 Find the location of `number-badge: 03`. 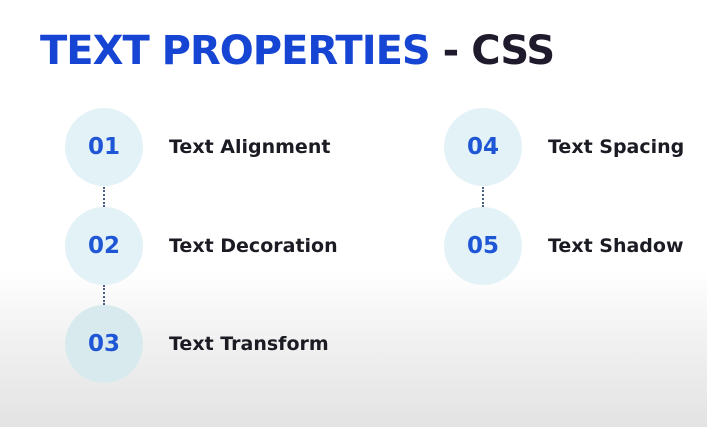

number-badge: 03 is located at coordinates (104, 344).